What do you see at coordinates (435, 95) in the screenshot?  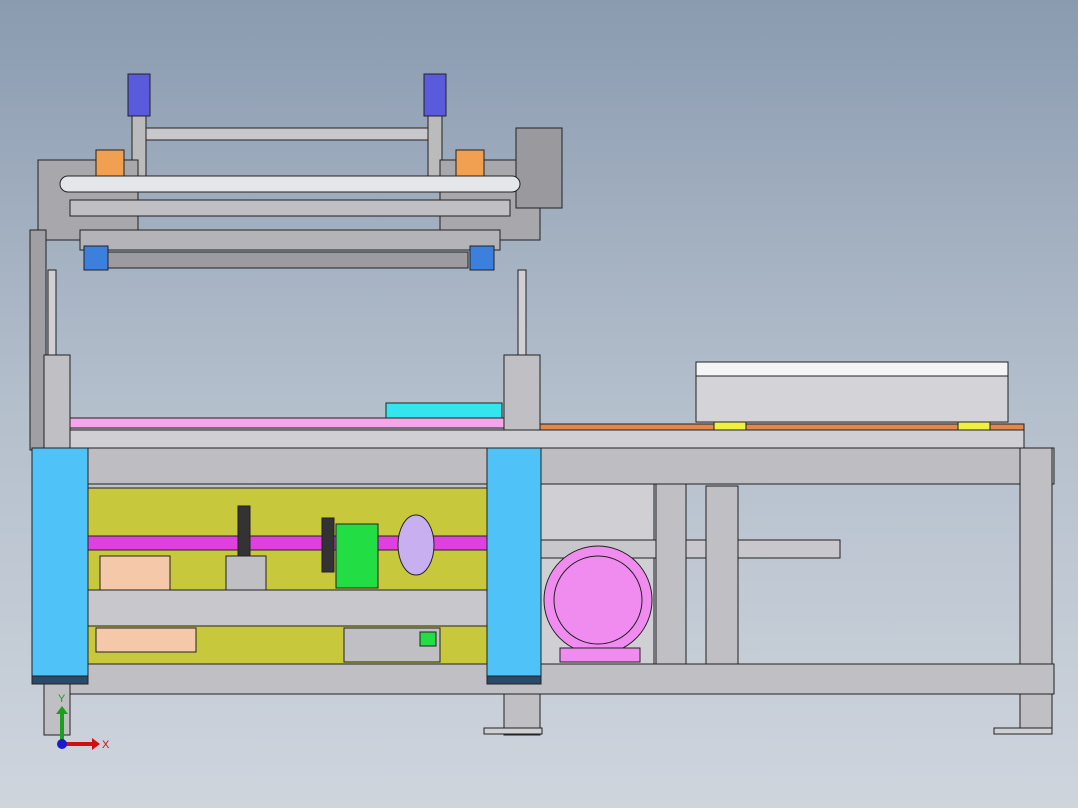 I see `right-air-cylinder` at bounding box center [435, 95].